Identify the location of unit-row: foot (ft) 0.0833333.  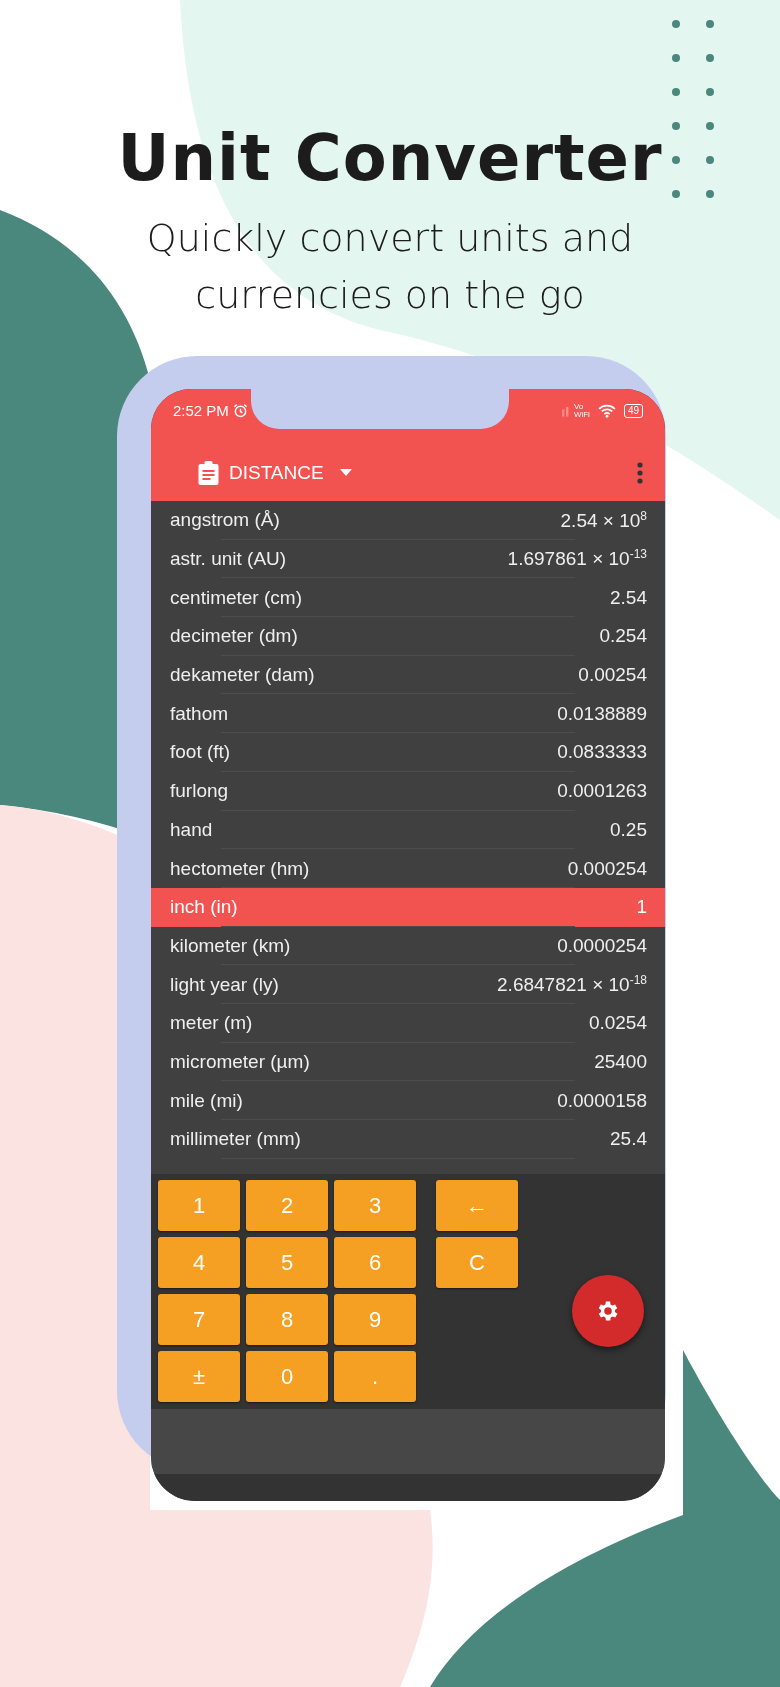
(408, 752).